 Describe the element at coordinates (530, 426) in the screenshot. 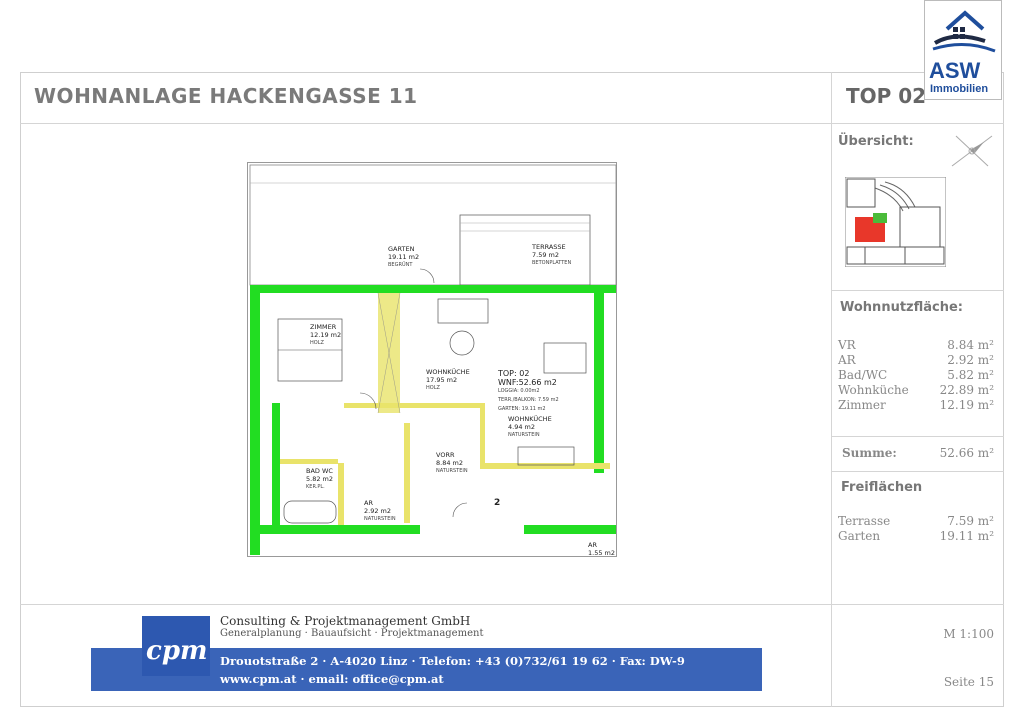

I see `room-kueche: WOHNKÜCHE 4.94 m2 NATURSTEIN` at that location.